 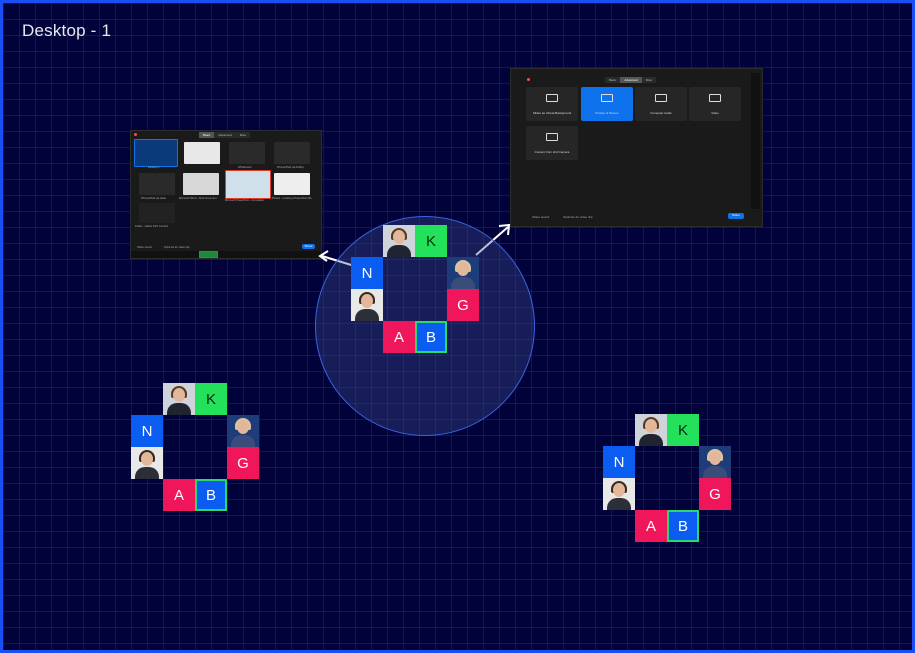 What do you see at coordinates (715, 104) in the screenshot?
I see `option-video: Video` at bounding box center [715, 104].